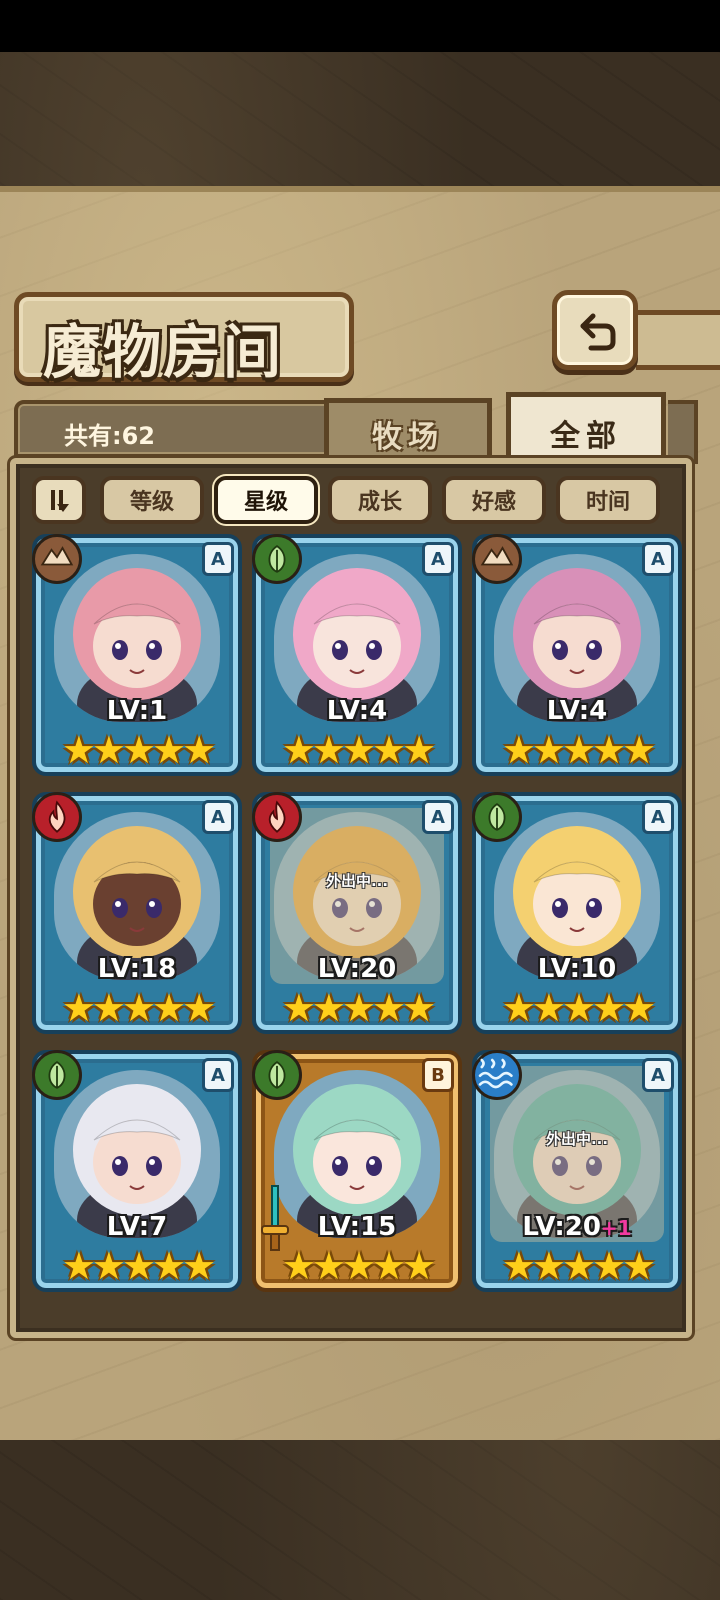  What do you see at coordinates (683, 432) in the screenshot?
I see `tab-strip-end` at bounding box center [683, 432].